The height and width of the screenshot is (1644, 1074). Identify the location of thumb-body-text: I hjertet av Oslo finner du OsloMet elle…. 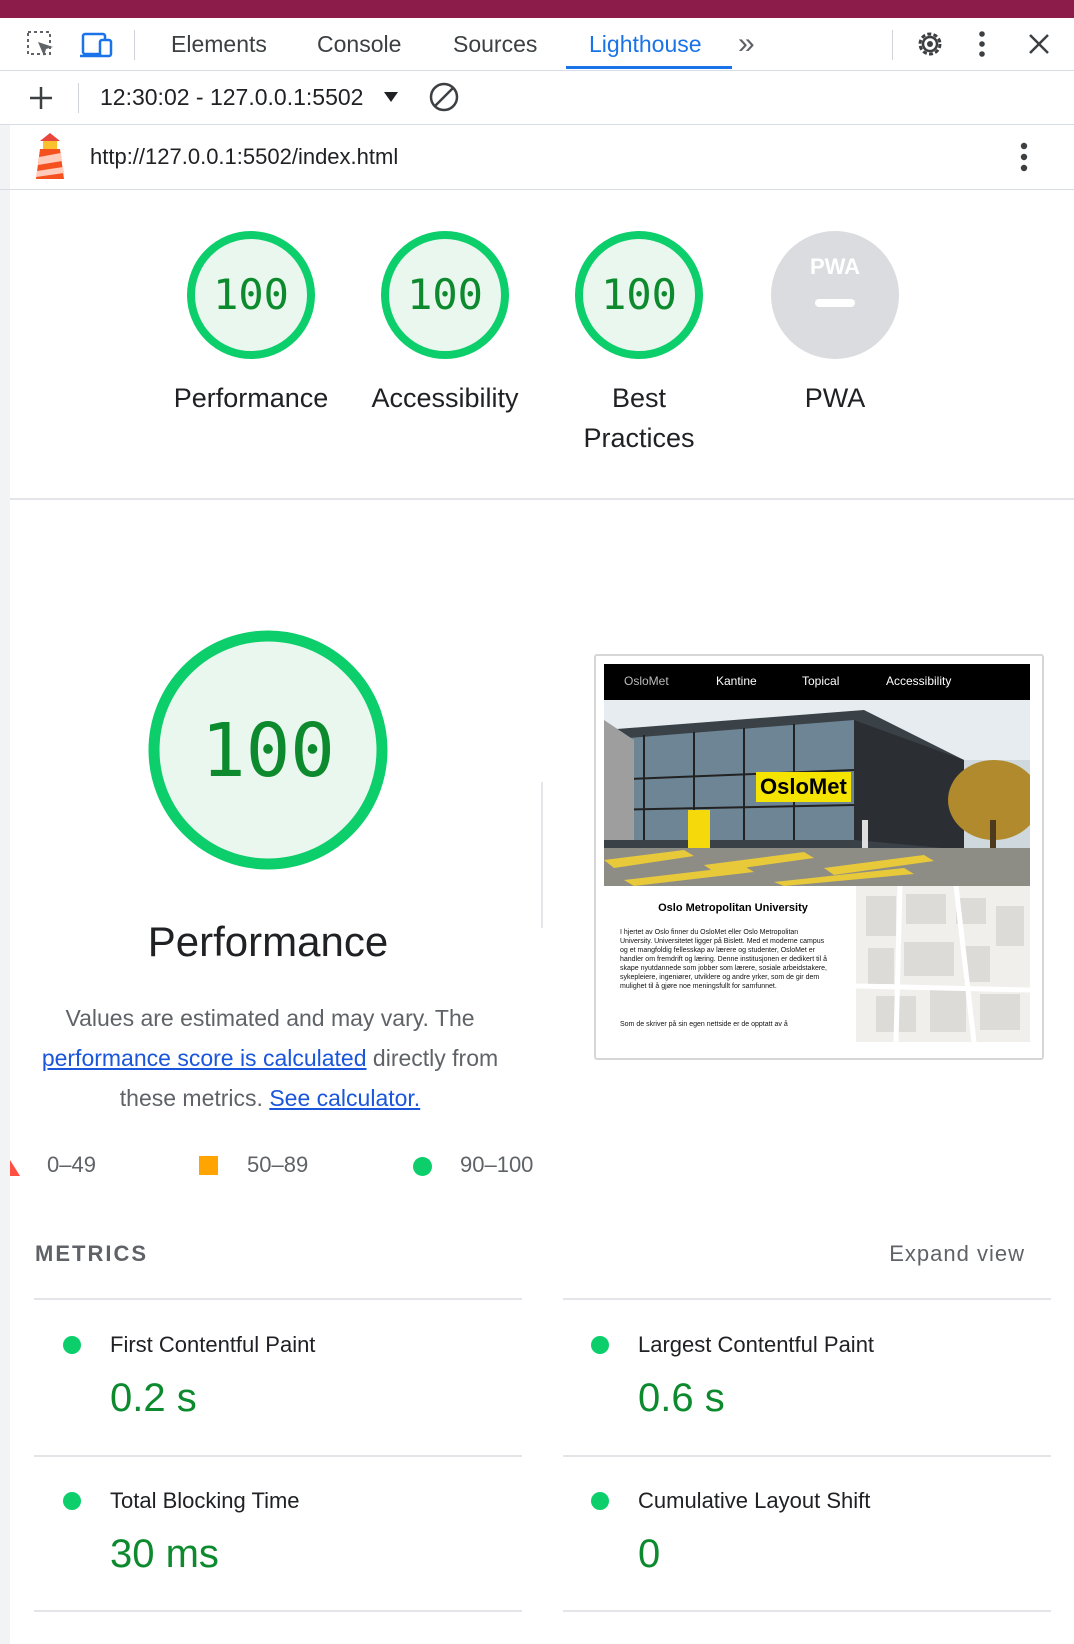
(724, 959).